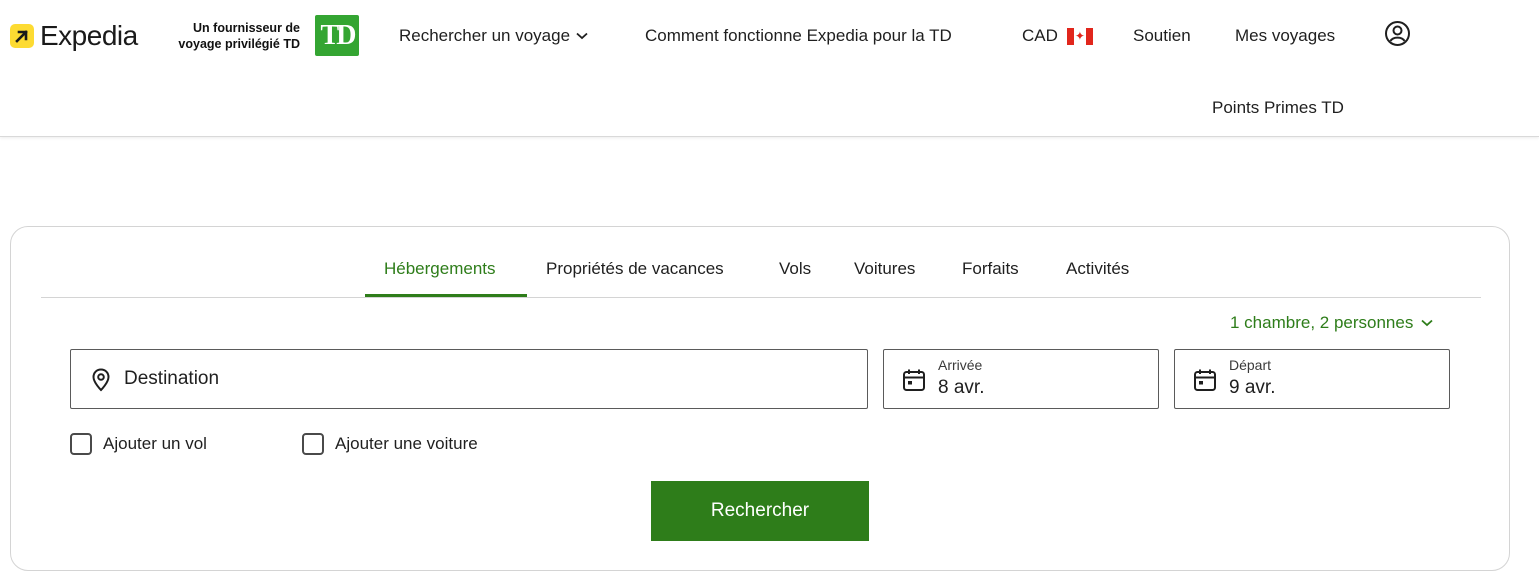  I want to click on partner-line-1: Un fournisseur de, so click(246, 28).